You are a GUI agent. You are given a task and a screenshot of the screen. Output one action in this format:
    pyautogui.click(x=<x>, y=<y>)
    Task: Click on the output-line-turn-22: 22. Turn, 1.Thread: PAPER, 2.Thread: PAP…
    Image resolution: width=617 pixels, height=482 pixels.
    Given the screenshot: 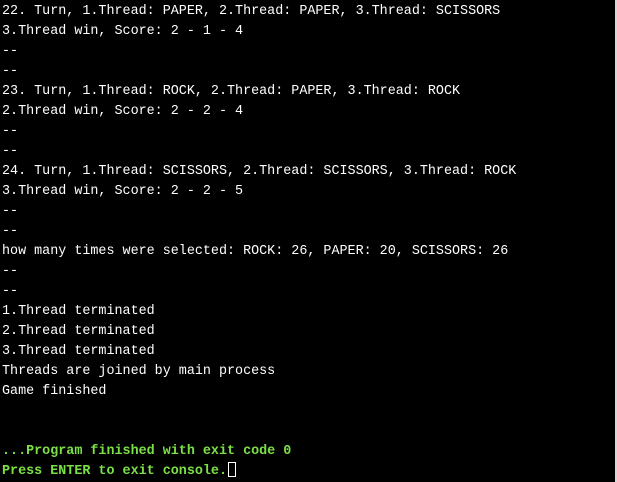 What is the action you would take?
    pyautogui.click(x=251, y=11)
    